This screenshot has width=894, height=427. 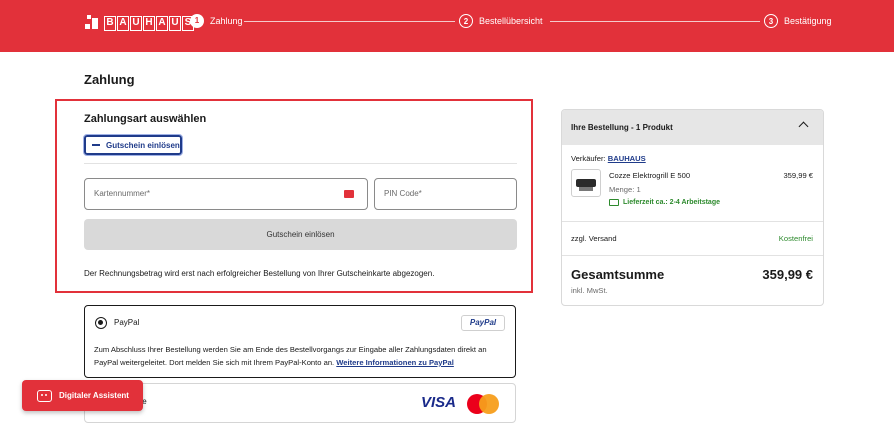 I want to click on logo-letter: H, so click(x=149, y=23).